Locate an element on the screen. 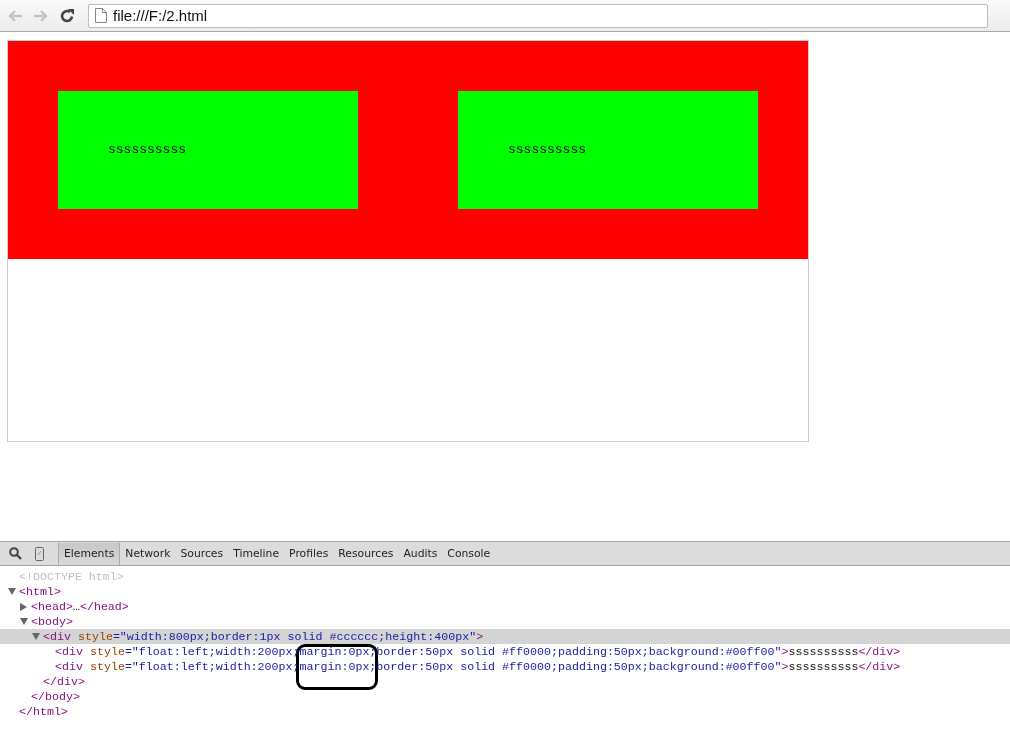 The image size is (1010, 739). devtools-tab: Resources is located at coordinates (366, 553).